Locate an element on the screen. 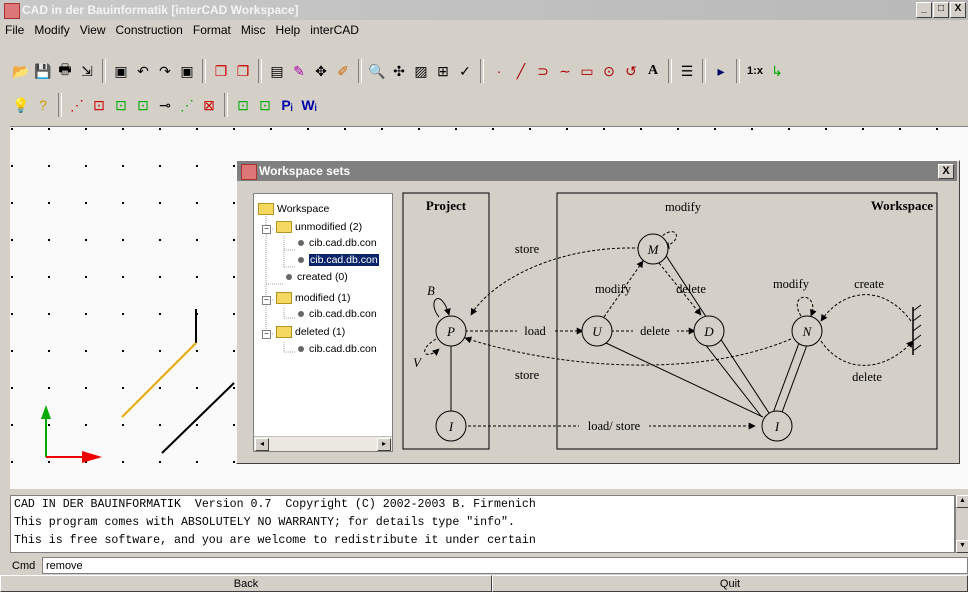  output-vertical-scrollbar: ▲ ▼ is located at coordinates (961, 524).